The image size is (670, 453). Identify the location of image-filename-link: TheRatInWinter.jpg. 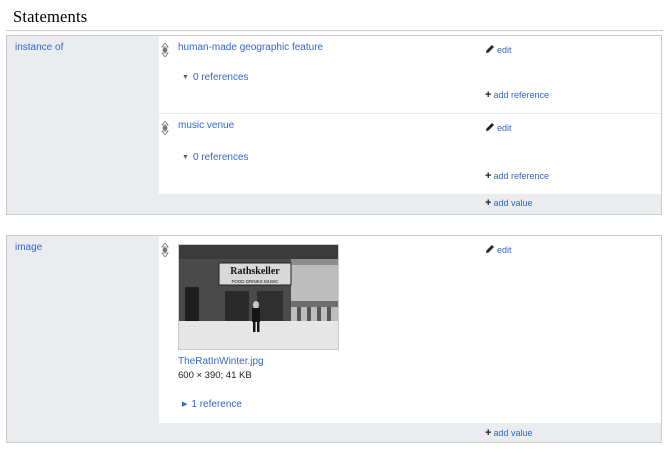
(221, 361).